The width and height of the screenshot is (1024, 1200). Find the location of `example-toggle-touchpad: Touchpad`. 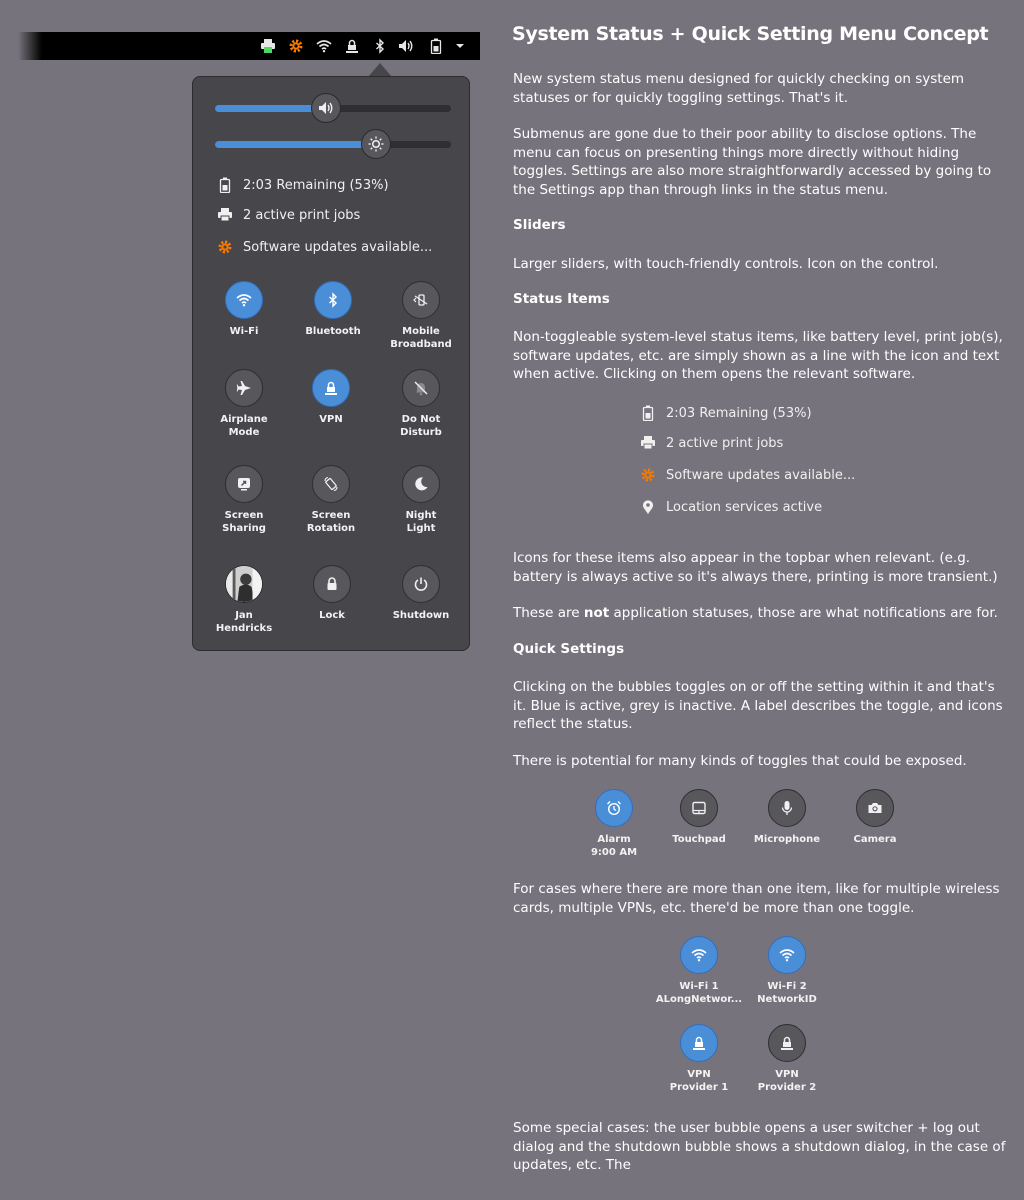

example-toggle-touchpad: Touchpad is located at coordinates (699, 817).